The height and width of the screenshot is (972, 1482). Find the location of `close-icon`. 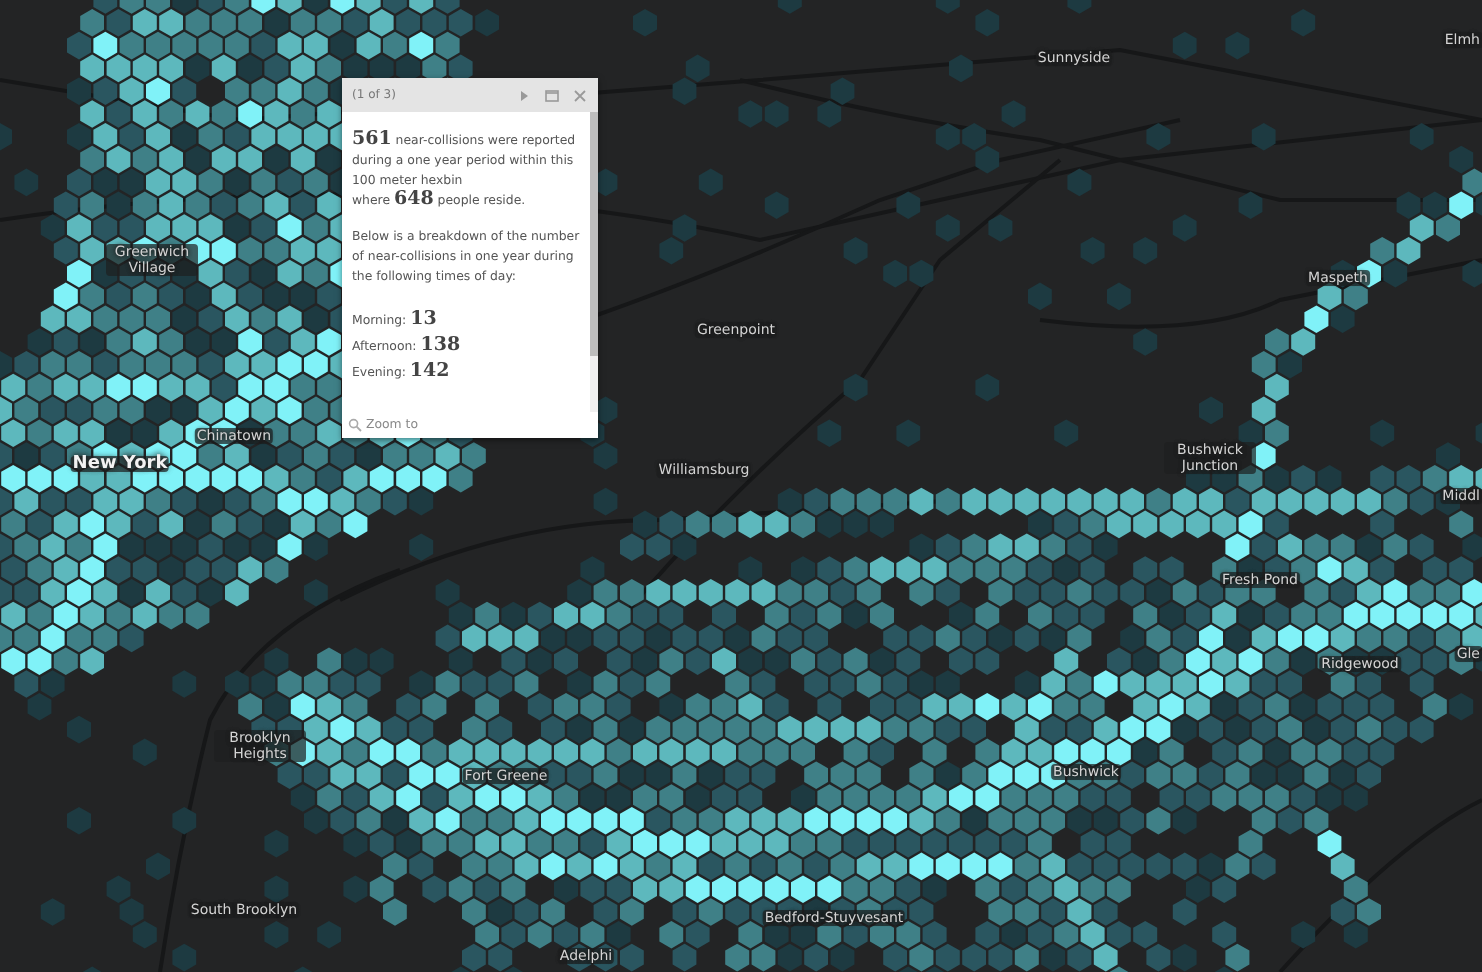

close-icon is located at coordinates (580, 95).